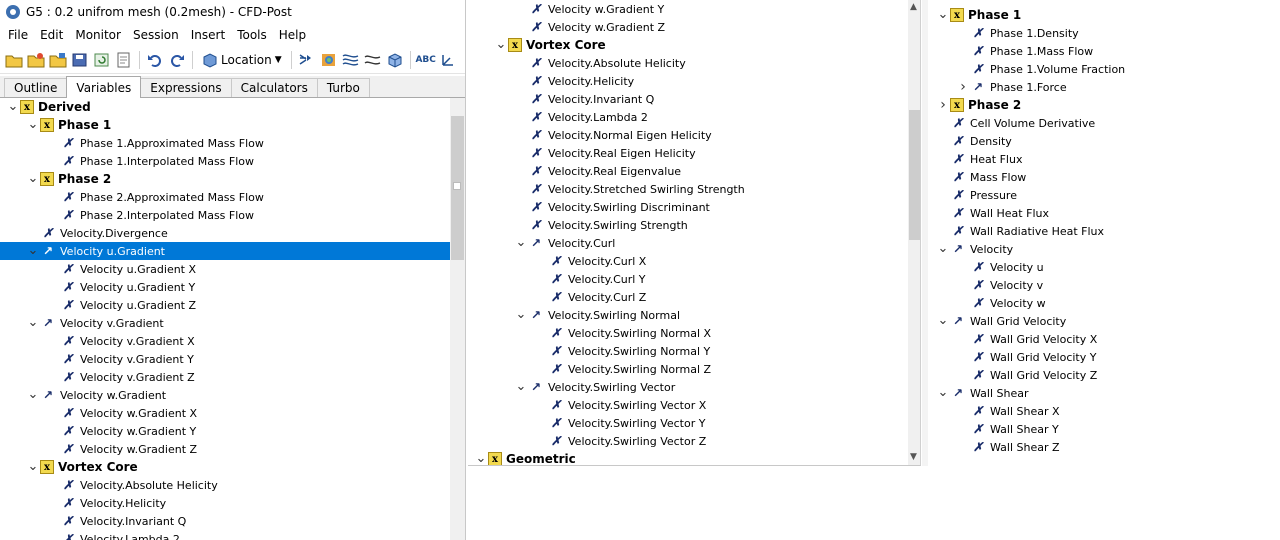 This screenshot has height=540, width=1280. What do you see at coordinates (1103, 429) in the screenshot?
I see `tree-item-wall-shear-y: ✗ Wall Shear Y` at bounding box center [1103, 429].